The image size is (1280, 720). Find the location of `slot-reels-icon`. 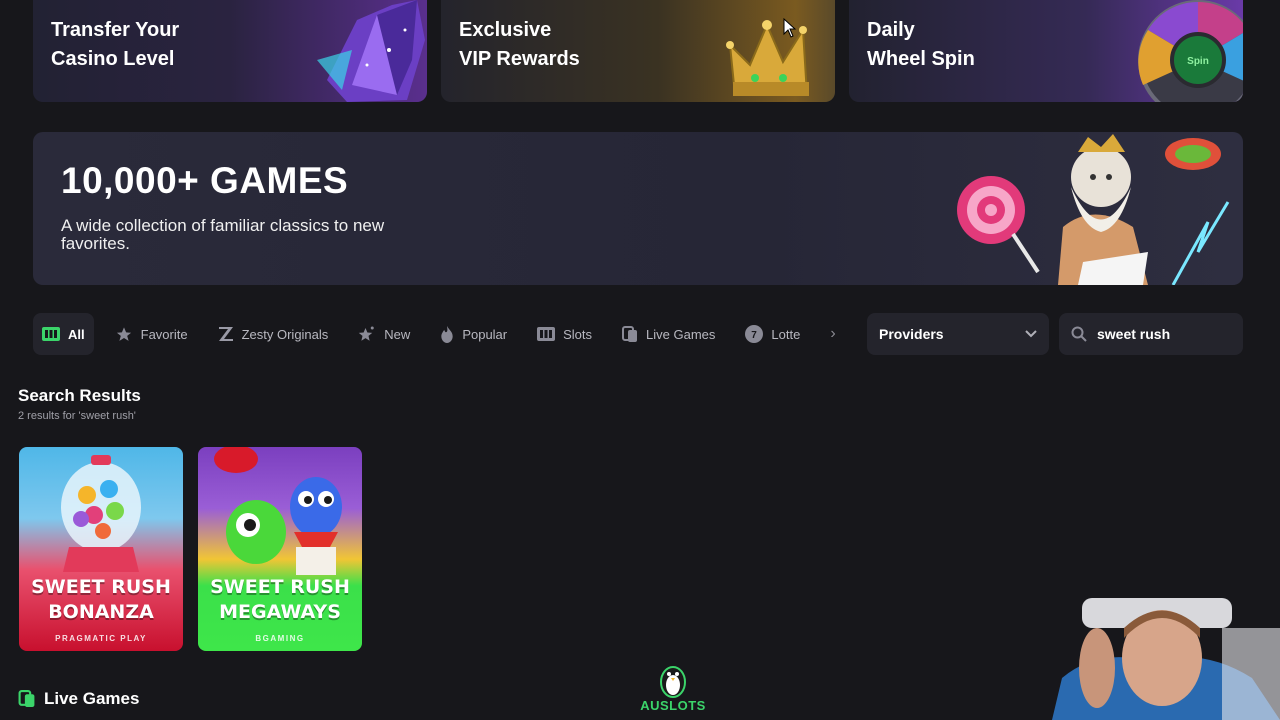

slot-reels-icon is located at coordinates (546, 334).